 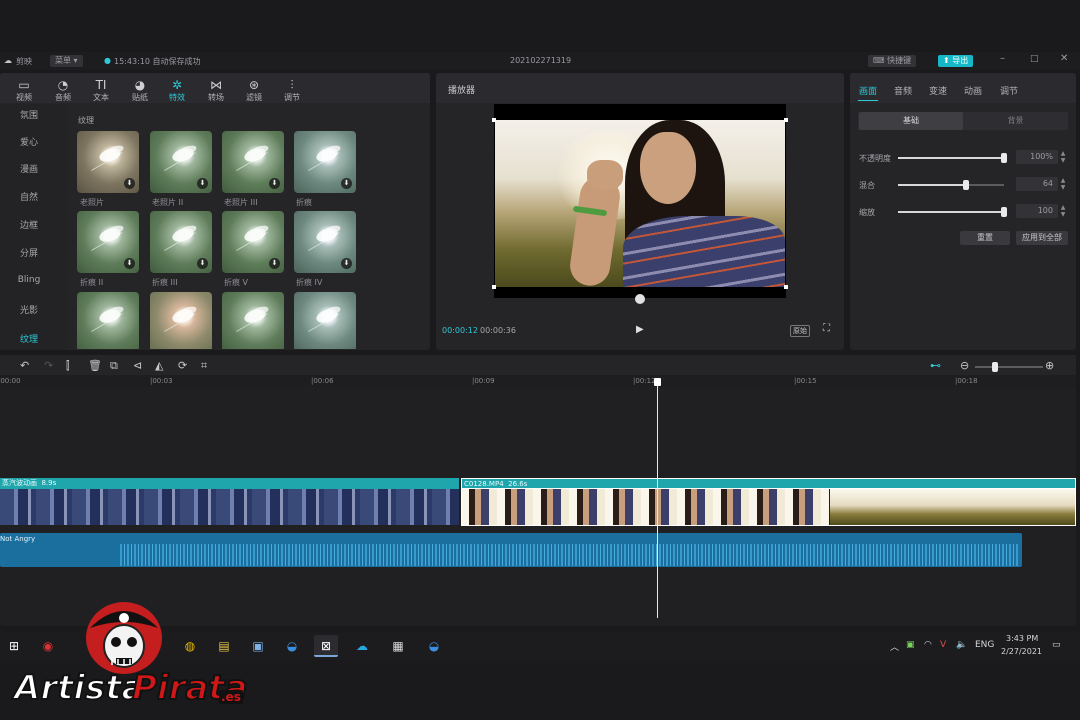 What do you see at coordinates (1056, 645) in the screenshot?
I see `notification-icon: ▭` at bounding box center [1056, 645].